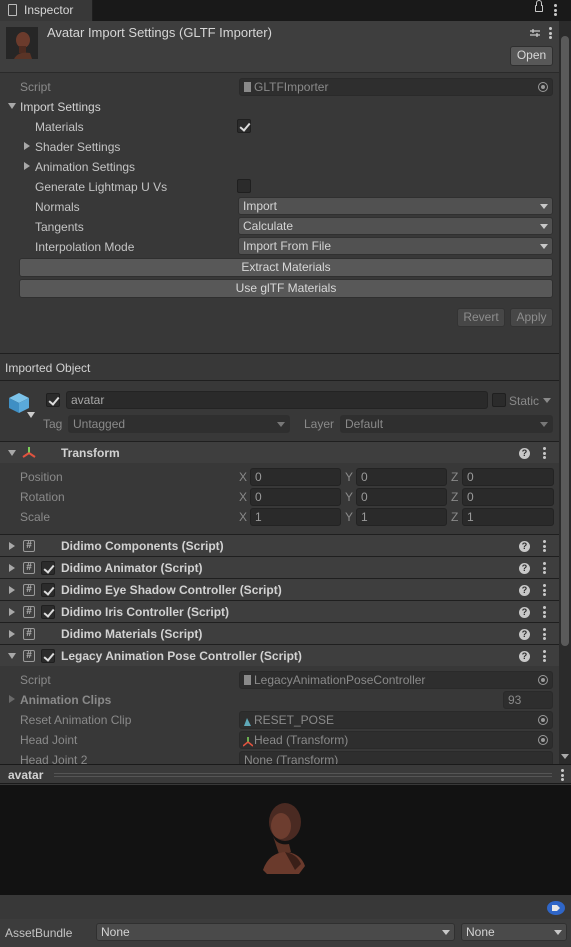  Describe the element at coordinates (535, 32) in the screenshot. I see `preset-icon` at that location.